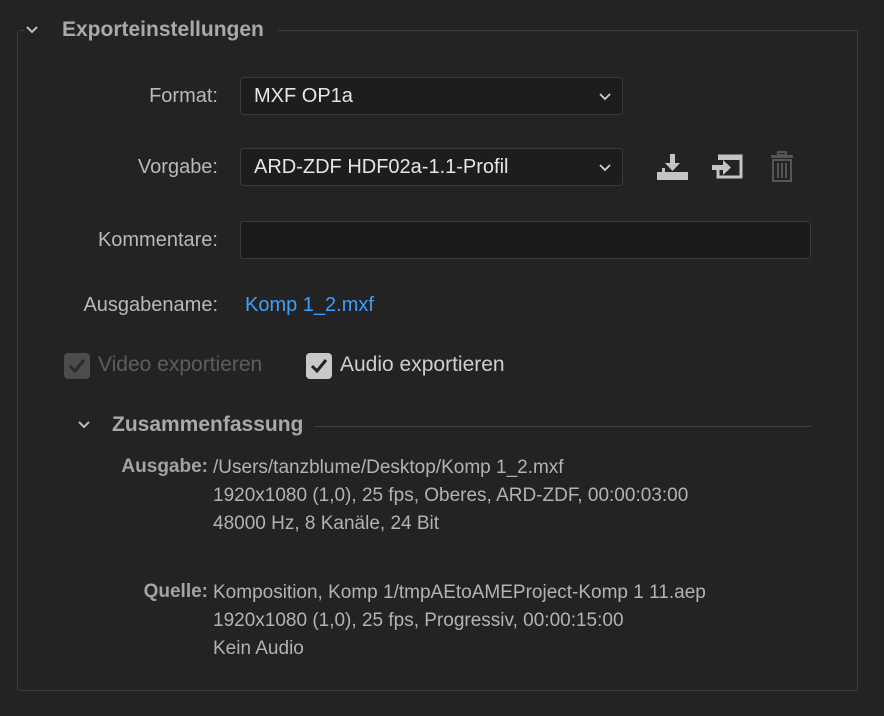 The width and height of the screenshot is (884, 716). I want to click on summary-output-line: 48000 Hz, 8 Kanäle, 24 Bit, so click(326, 523).